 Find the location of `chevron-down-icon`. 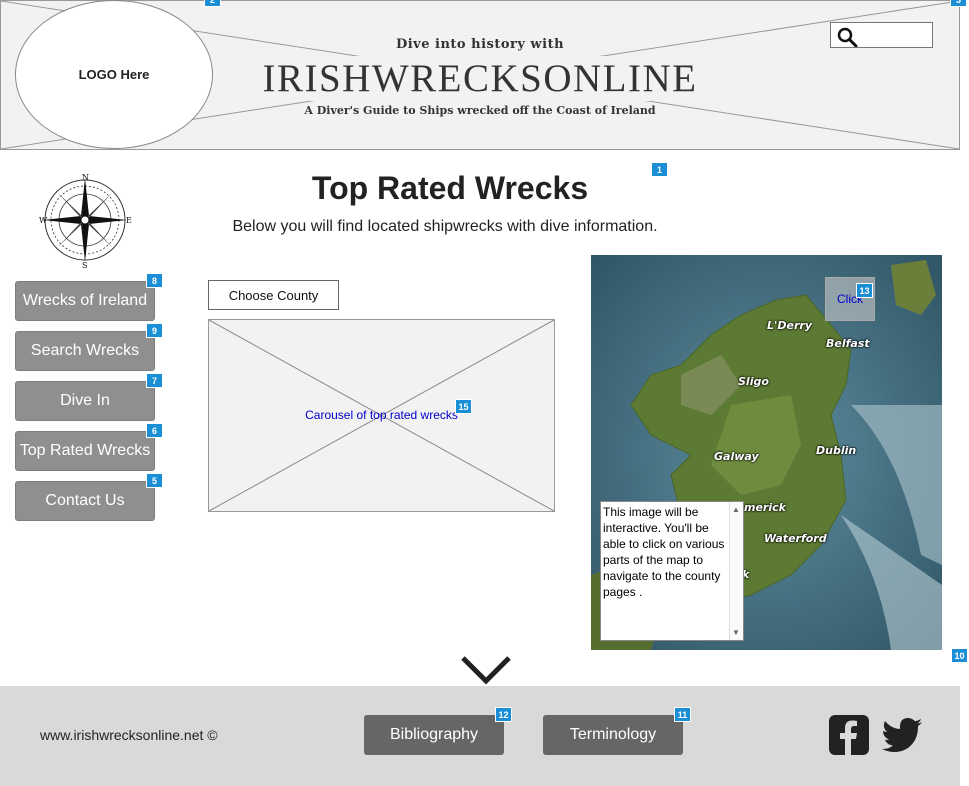

chevron-down-icon is located at coordinates (486, 671).